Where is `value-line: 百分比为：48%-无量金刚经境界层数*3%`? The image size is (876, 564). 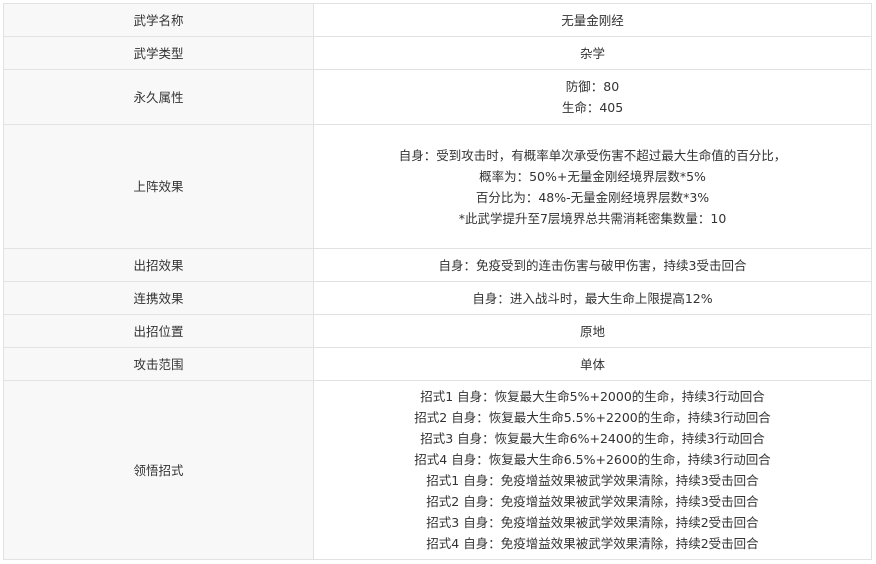 value-line: 百分比为：48%-无量金刚经境界层数*3% is located at coordinates (592, 197).